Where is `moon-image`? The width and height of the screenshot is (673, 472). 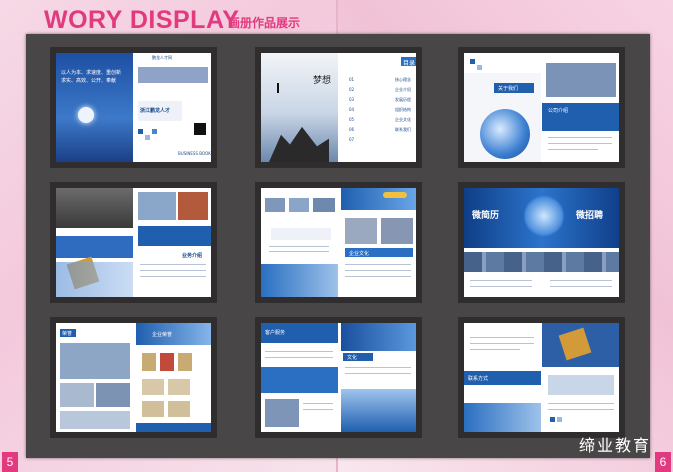
moon-image is located at coordinates (86, 115).